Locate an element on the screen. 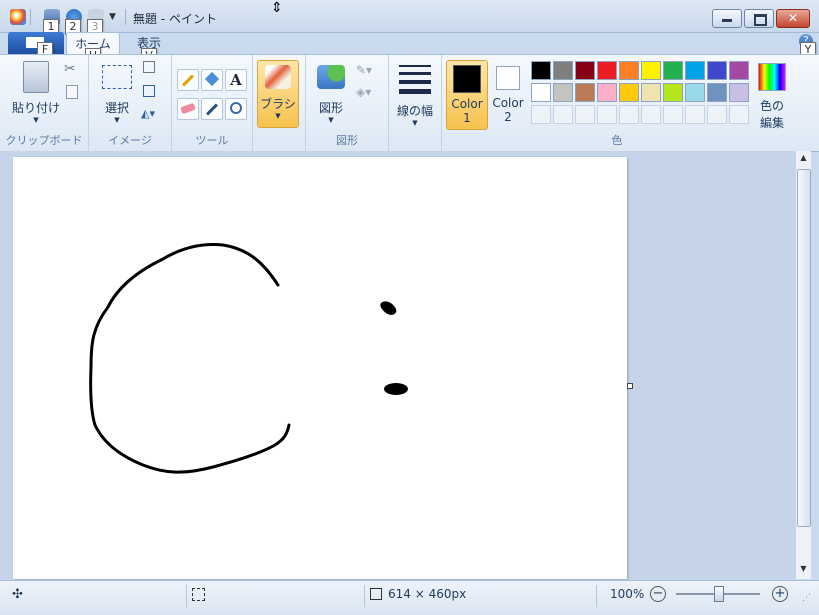 Image resolution: width=819 pixels, height=615 pixels. colors-group: Color 1 Color 2 色の 編集 色 is located at coordinates (617, 103).